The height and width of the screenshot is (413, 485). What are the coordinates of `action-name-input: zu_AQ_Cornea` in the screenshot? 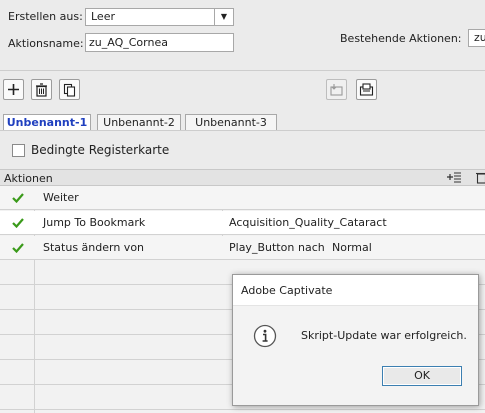 It's located at (159, 42).